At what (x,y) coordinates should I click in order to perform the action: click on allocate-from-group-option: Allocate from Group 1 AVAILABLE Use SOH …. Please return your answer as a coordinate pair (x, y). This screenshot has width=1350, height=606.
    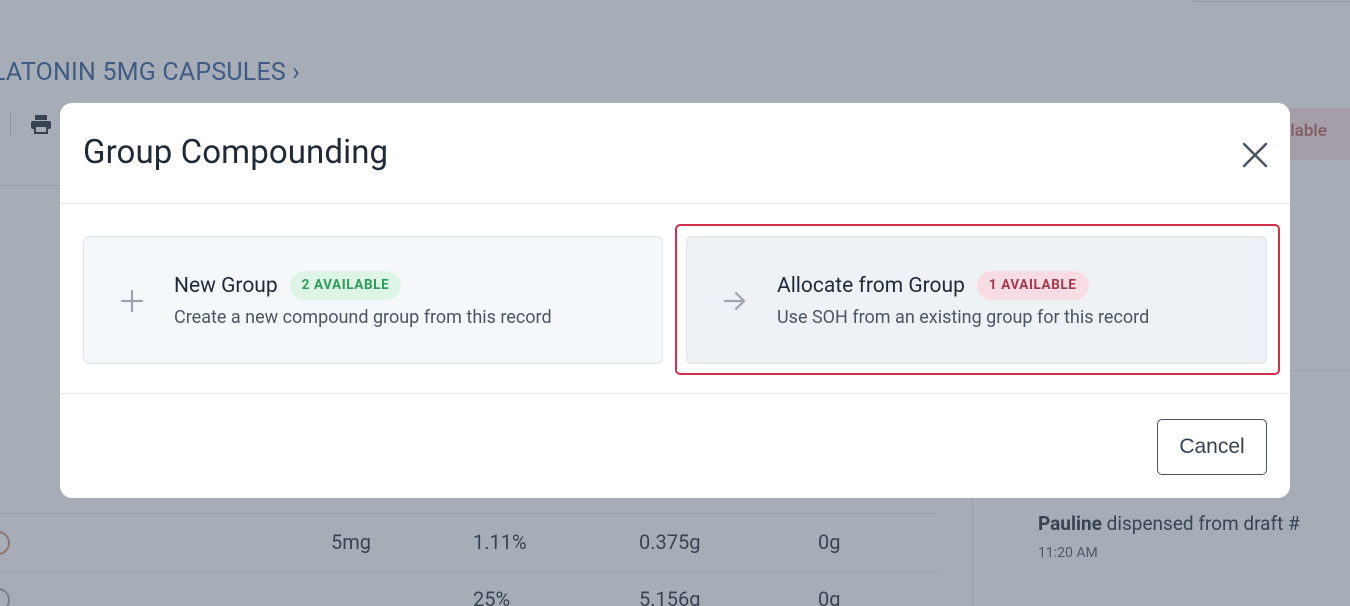
    Looking at the image, I should click on (976, 300).